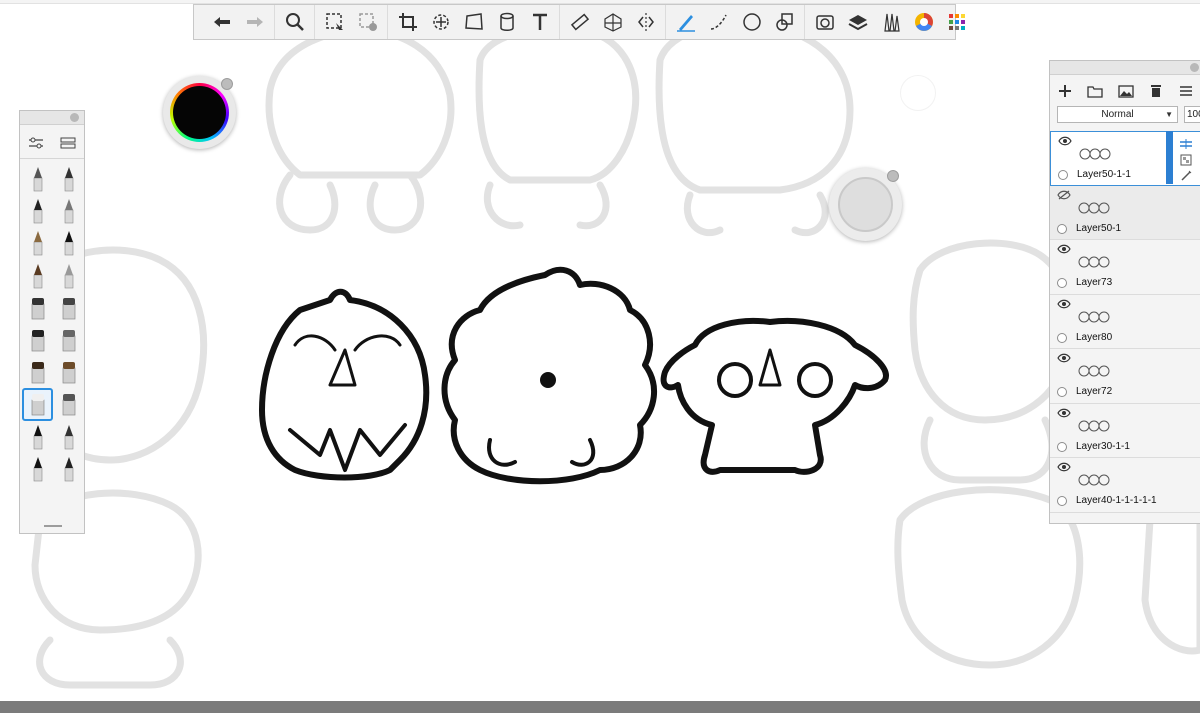 This screenshot has height=713, width=1200. Describe the element at coordinates (68, 469) in the screenshot. I see `needle-fine-brush-icon` at that location.